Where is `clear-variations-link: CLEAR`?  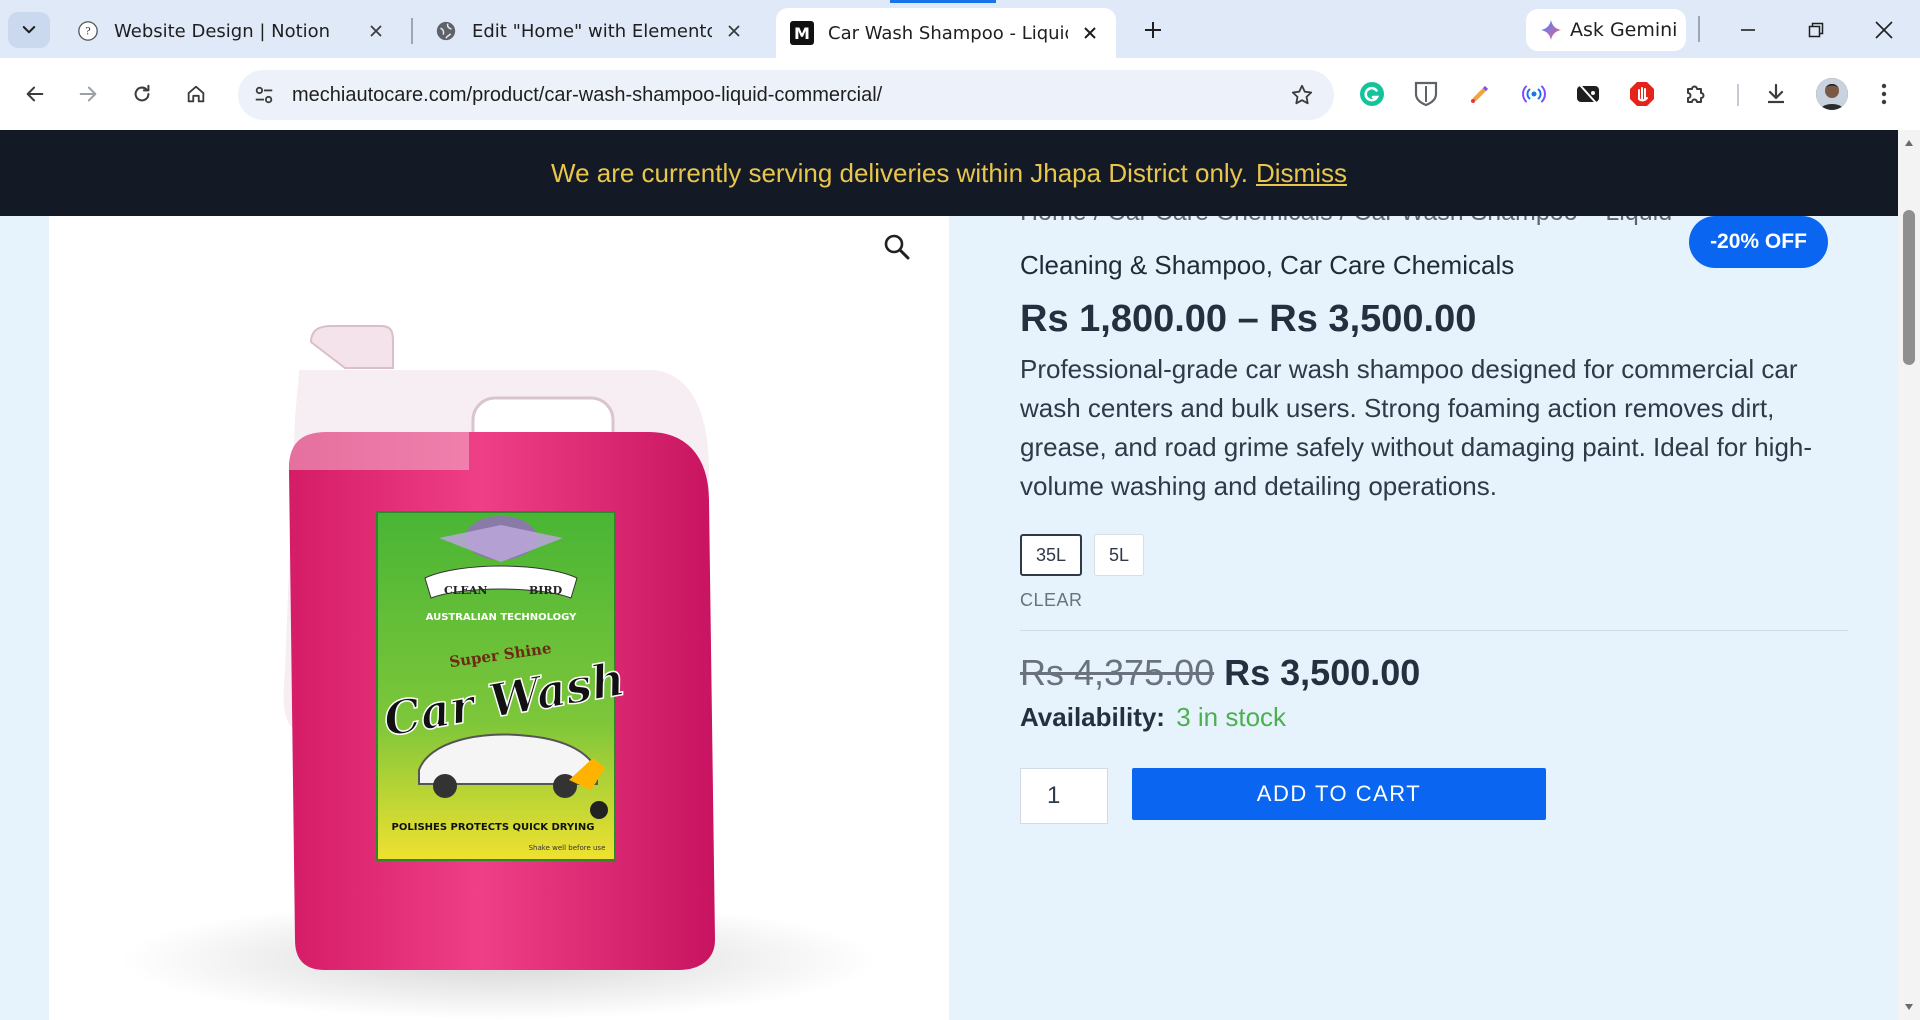
clear-variations-link: CLEAR is located at coordinates (1051, 600).